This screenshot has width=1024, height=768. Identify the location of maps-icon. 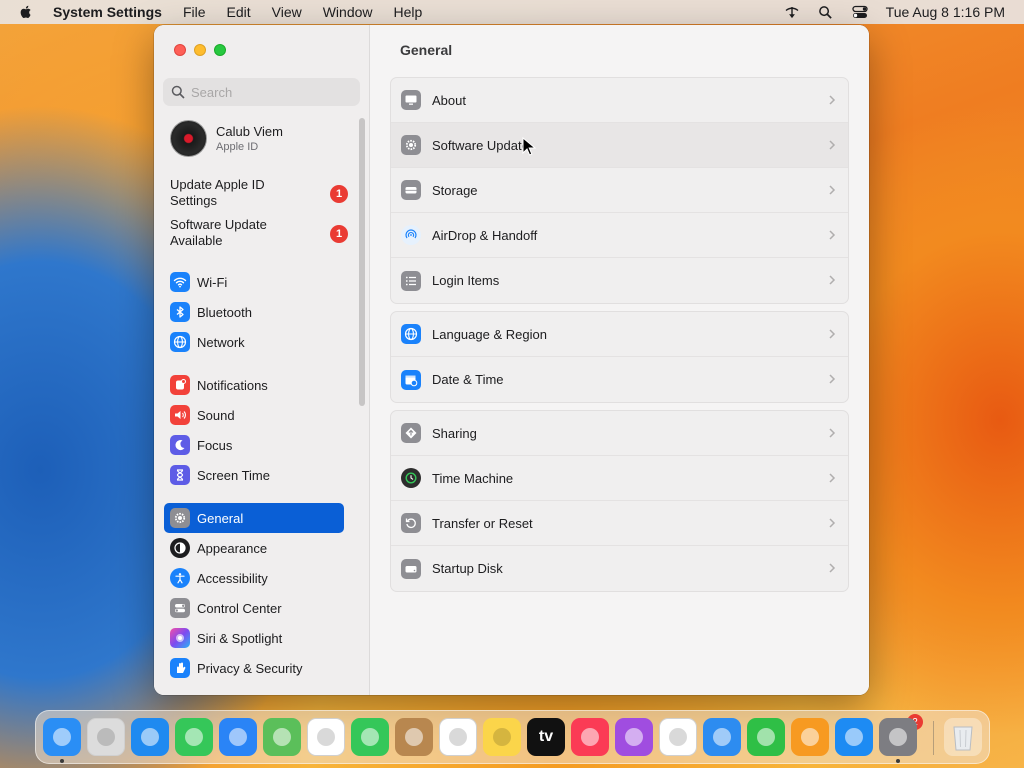
(282, 737).